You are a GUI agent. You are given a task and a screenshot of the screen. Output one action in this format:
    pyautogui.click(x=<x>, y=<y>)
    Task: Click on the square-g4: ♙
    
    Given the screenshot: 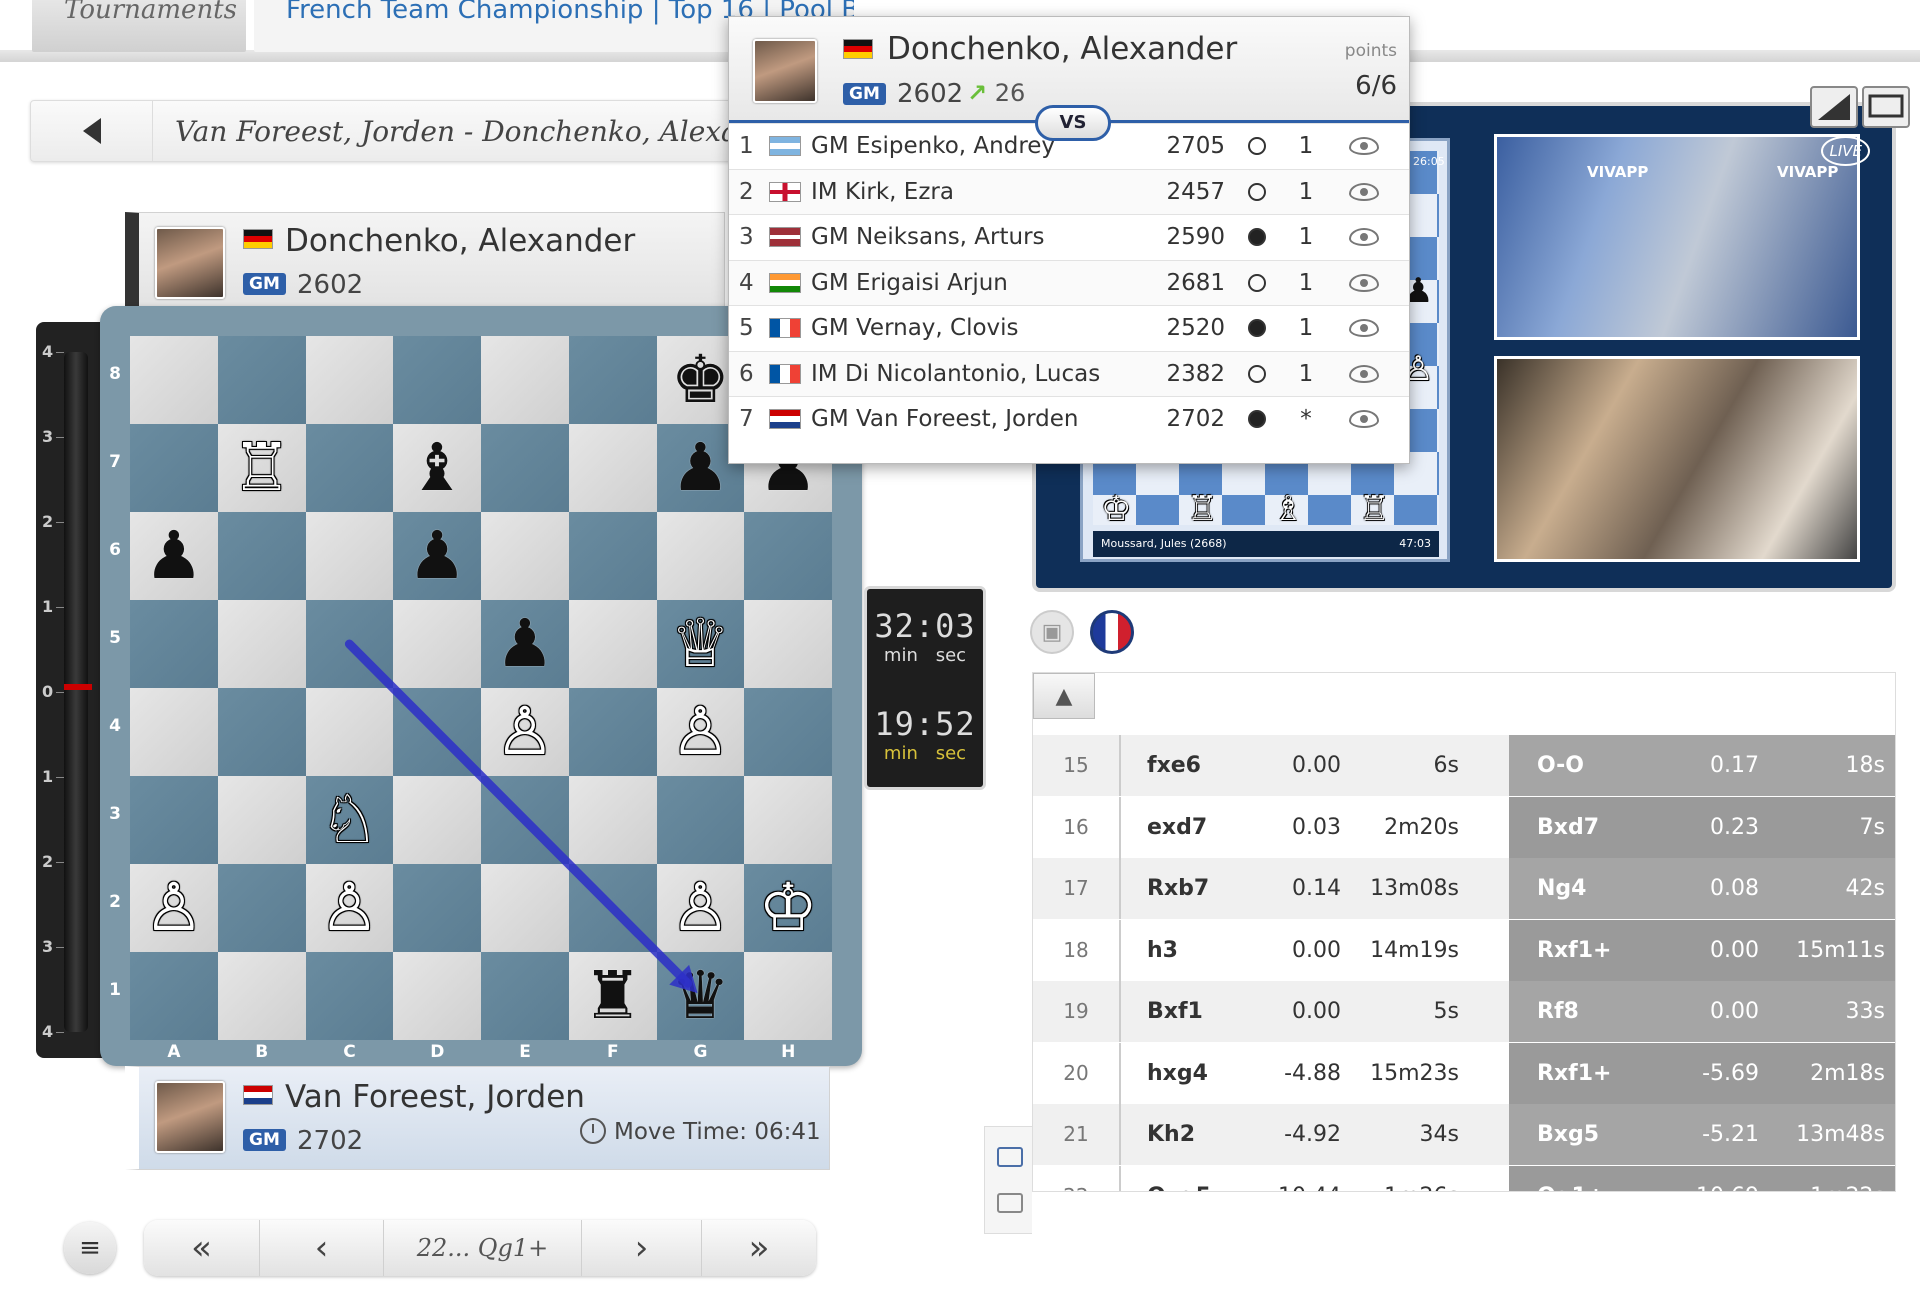 What is the action you would take?
    pyautogui.click(x=700, y=732)
    